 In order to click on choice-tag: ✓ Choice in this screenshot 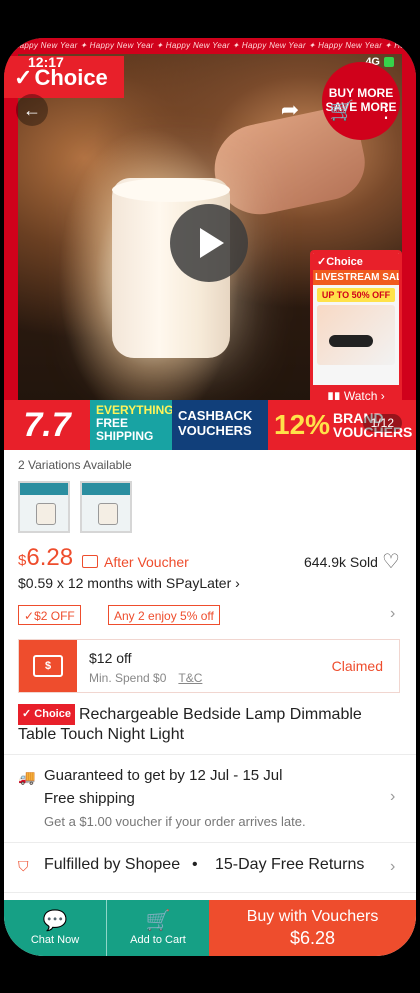, I will do `click(46, 714)`.